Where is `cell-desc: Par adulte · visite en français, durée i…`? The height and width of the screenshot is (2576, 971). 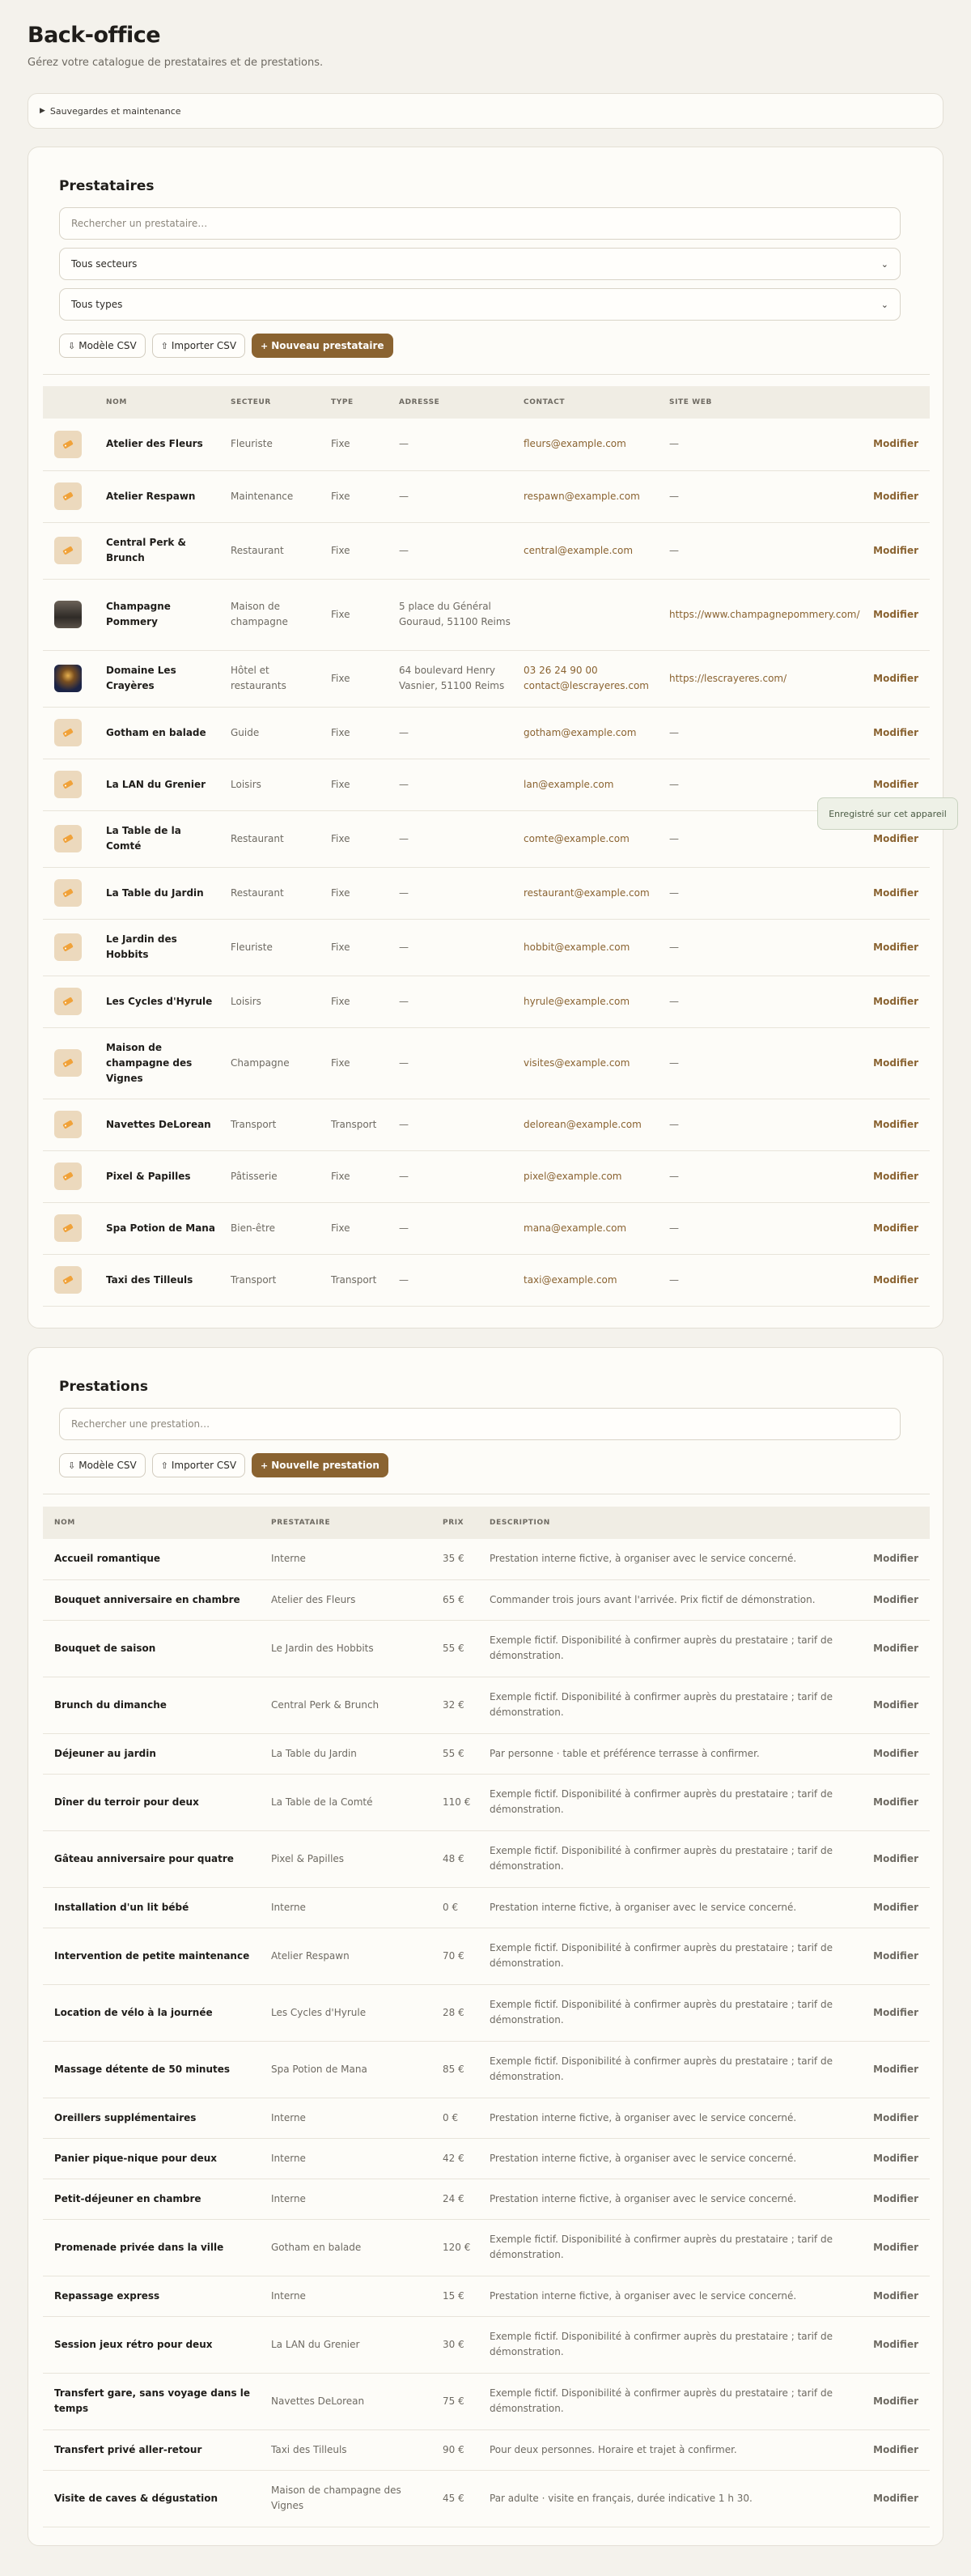
cell-desc: Par adulte · visite en français, durée i… is located at coordinates (663, 2499).